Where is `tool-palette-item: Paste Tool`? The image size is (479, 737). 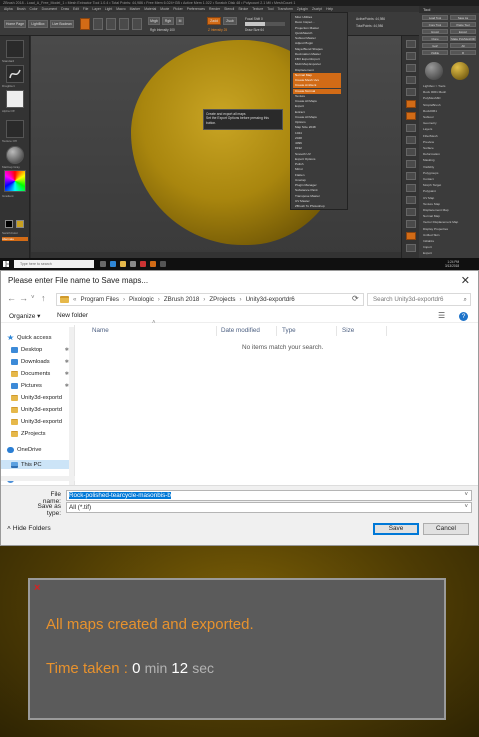
tool-palette-item: Paste Tool is located at coordinates (463, 24).